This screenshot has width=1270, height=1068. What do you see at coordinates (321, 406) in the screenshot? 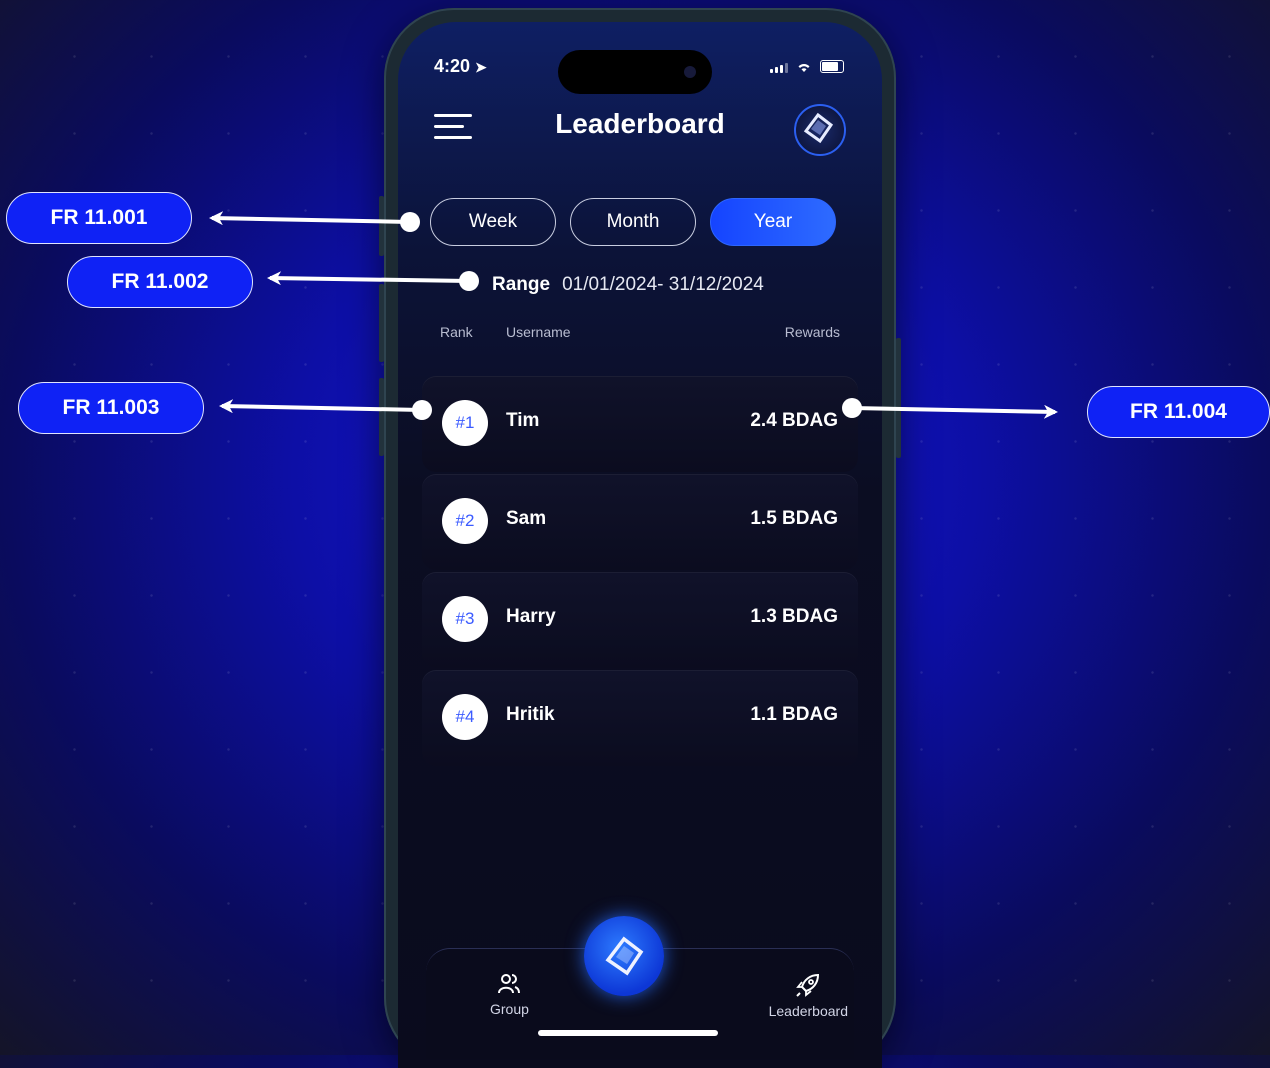
I see `arrow-rank` at bounding box center [321, 406].